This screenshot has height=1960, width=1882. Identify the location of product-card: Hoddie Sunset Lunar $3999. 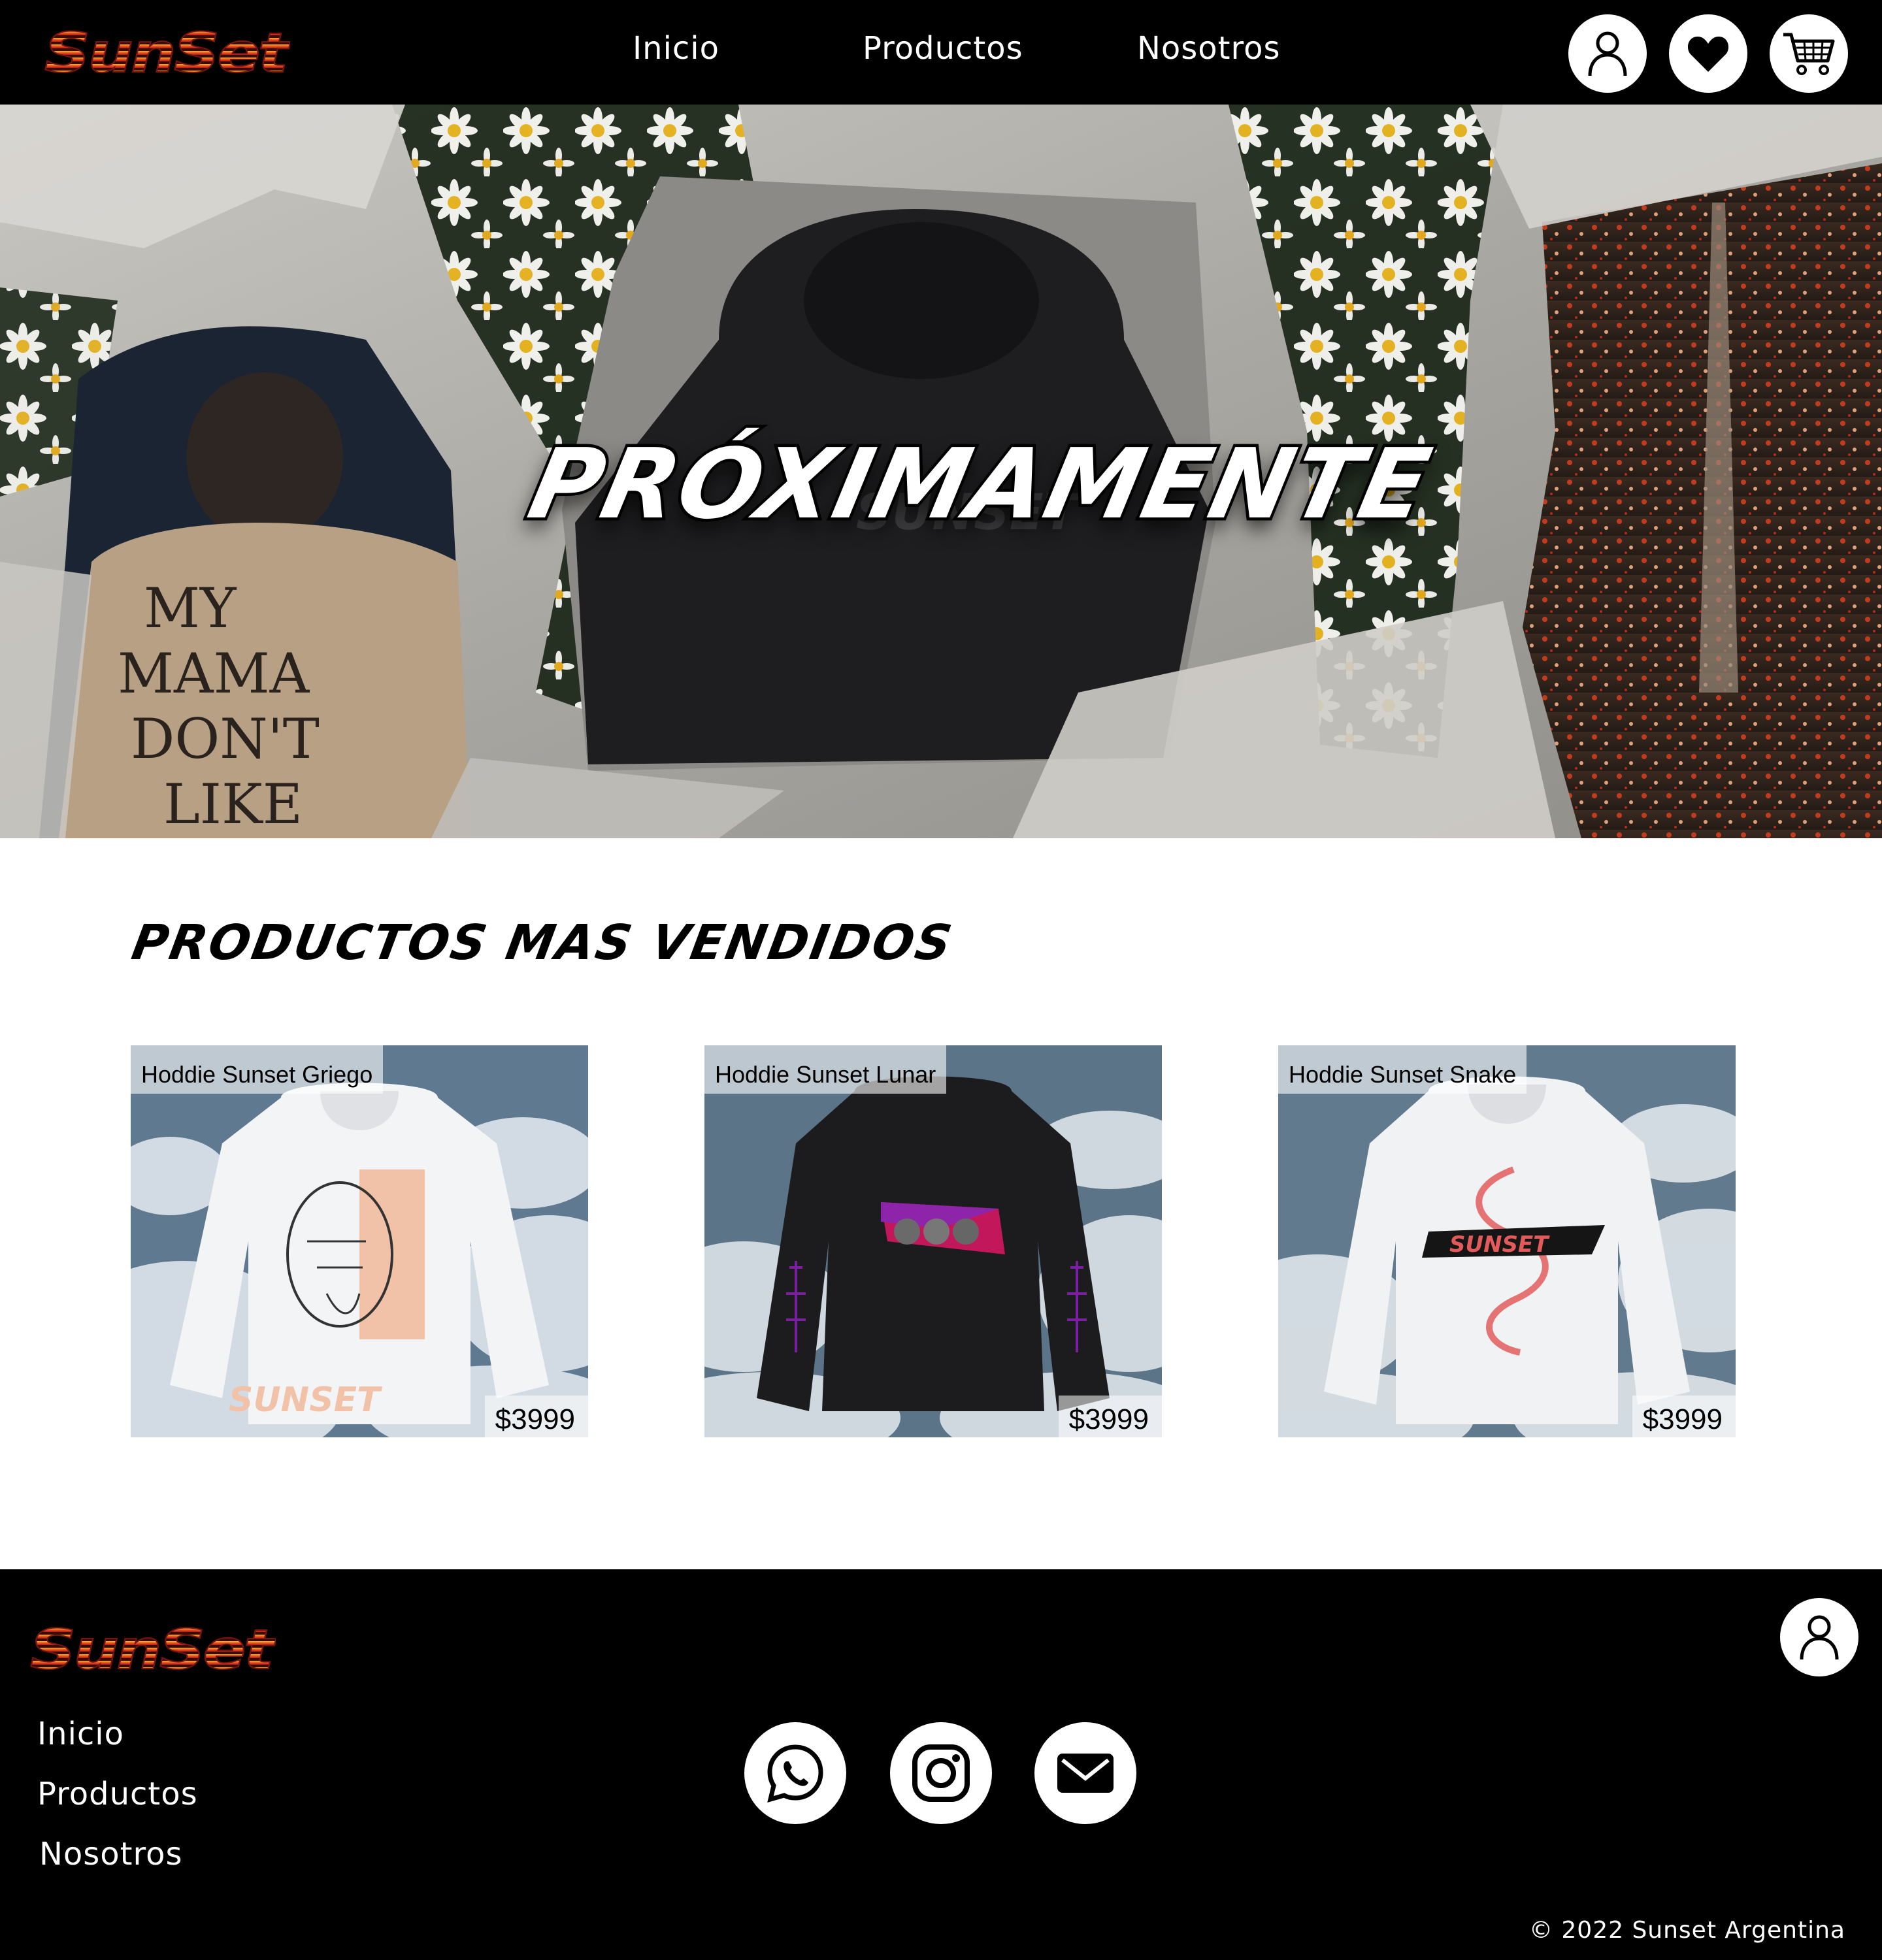
(933, 1241).